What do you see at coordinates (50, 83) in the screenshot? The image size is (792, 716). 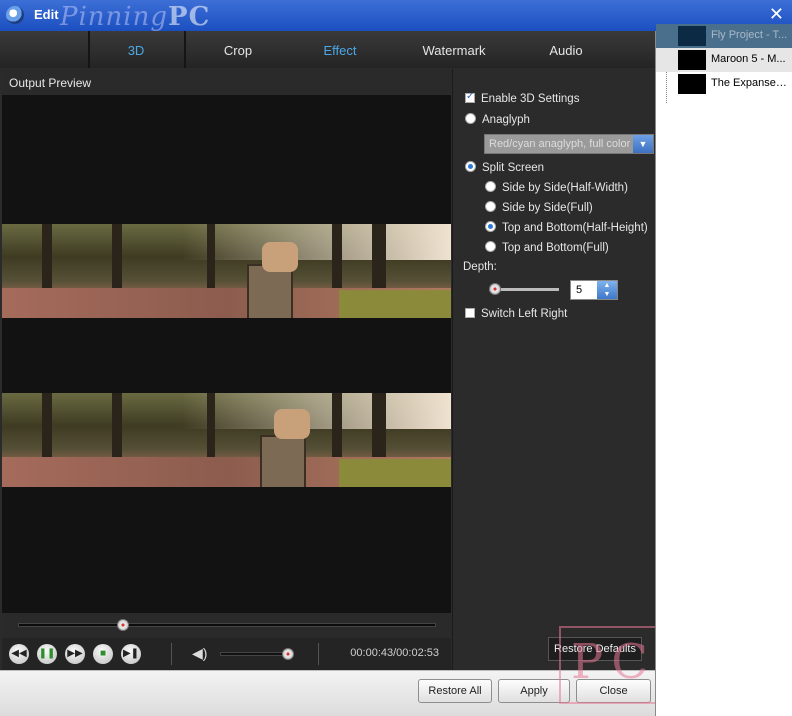 I see `preview-label: Output Preview` at bounding box center [50, 83].